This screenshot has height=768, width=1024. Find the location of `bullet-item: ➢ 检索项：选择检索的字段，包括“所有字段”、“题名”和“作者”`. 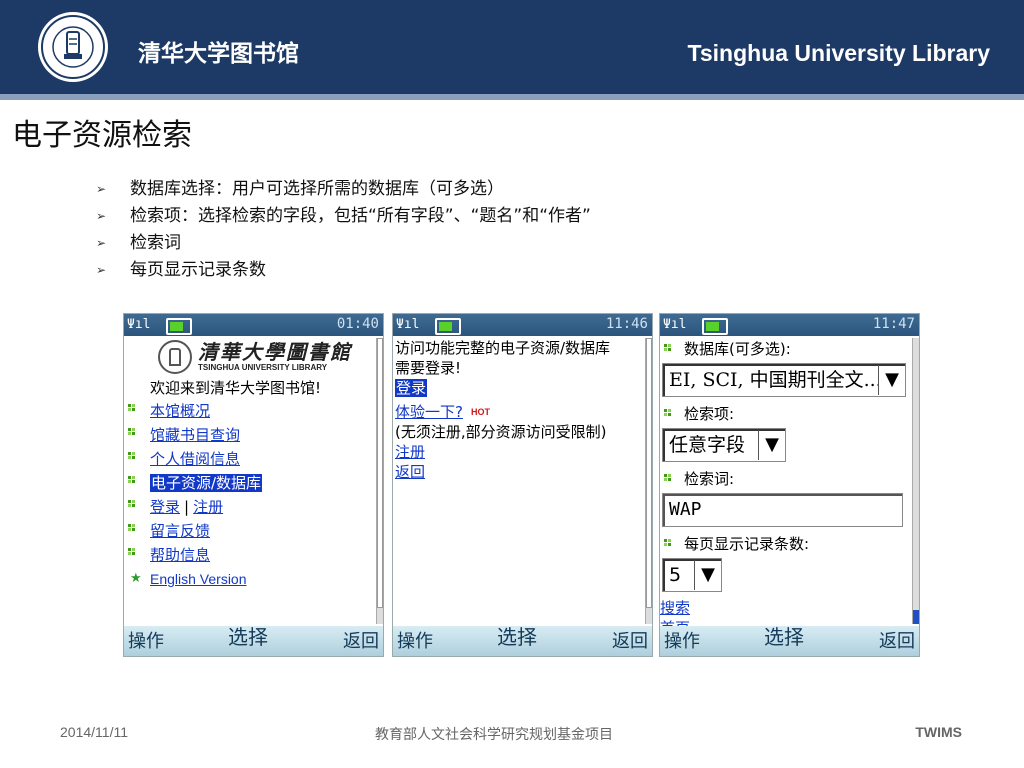

bullet-item: ➢ 检索项：选择检索的字段，包括“所有字段”、“题名”和“作者” is located at coordinates (343, 217).